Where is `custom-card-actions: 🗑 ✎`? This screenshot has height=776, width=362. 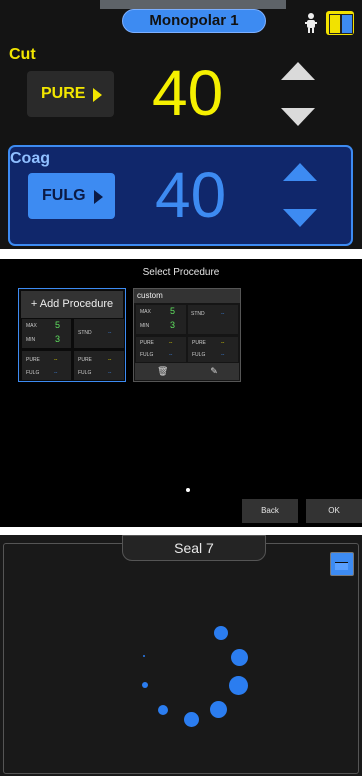 custom-card-actions: 🗑 ✎ is located at coordinates (187, 371).